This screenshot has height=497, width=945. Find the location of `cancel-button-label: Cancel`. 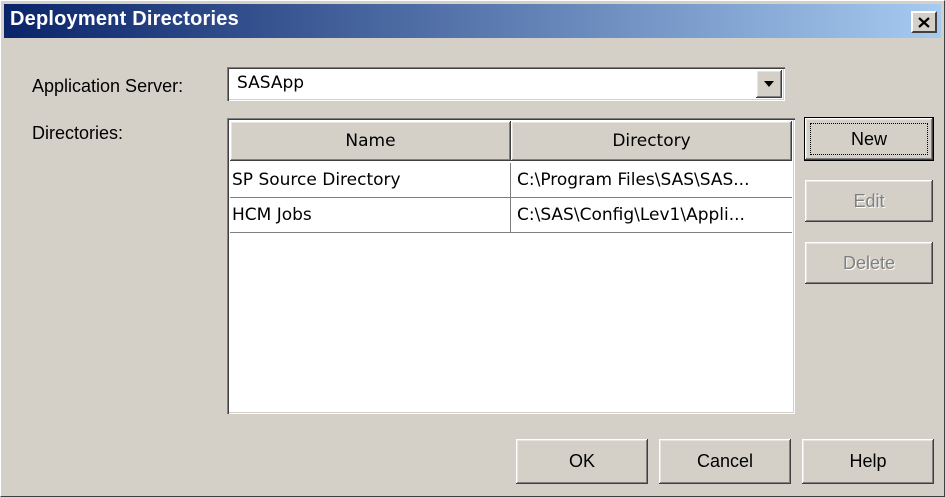

cancel-button-label: Cancel is located at coordinates (725, 461).